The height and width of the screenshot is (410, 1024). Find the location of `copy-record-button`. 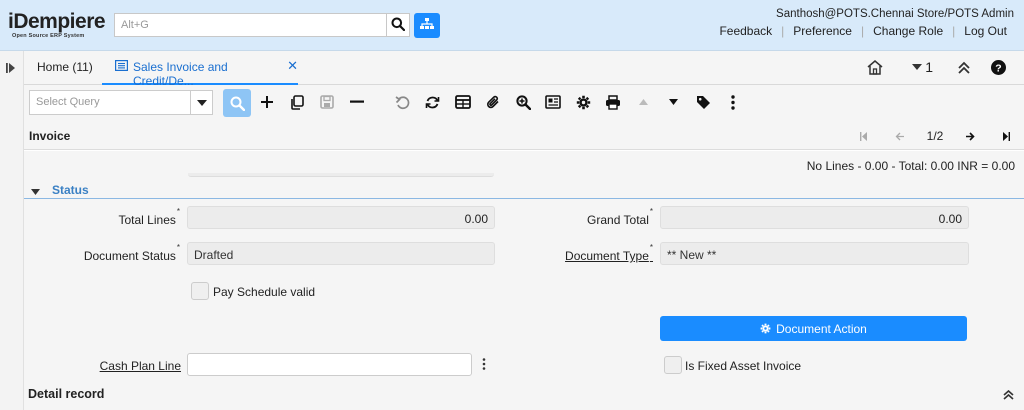

copy-record-button is located at coordinates (297, 102).